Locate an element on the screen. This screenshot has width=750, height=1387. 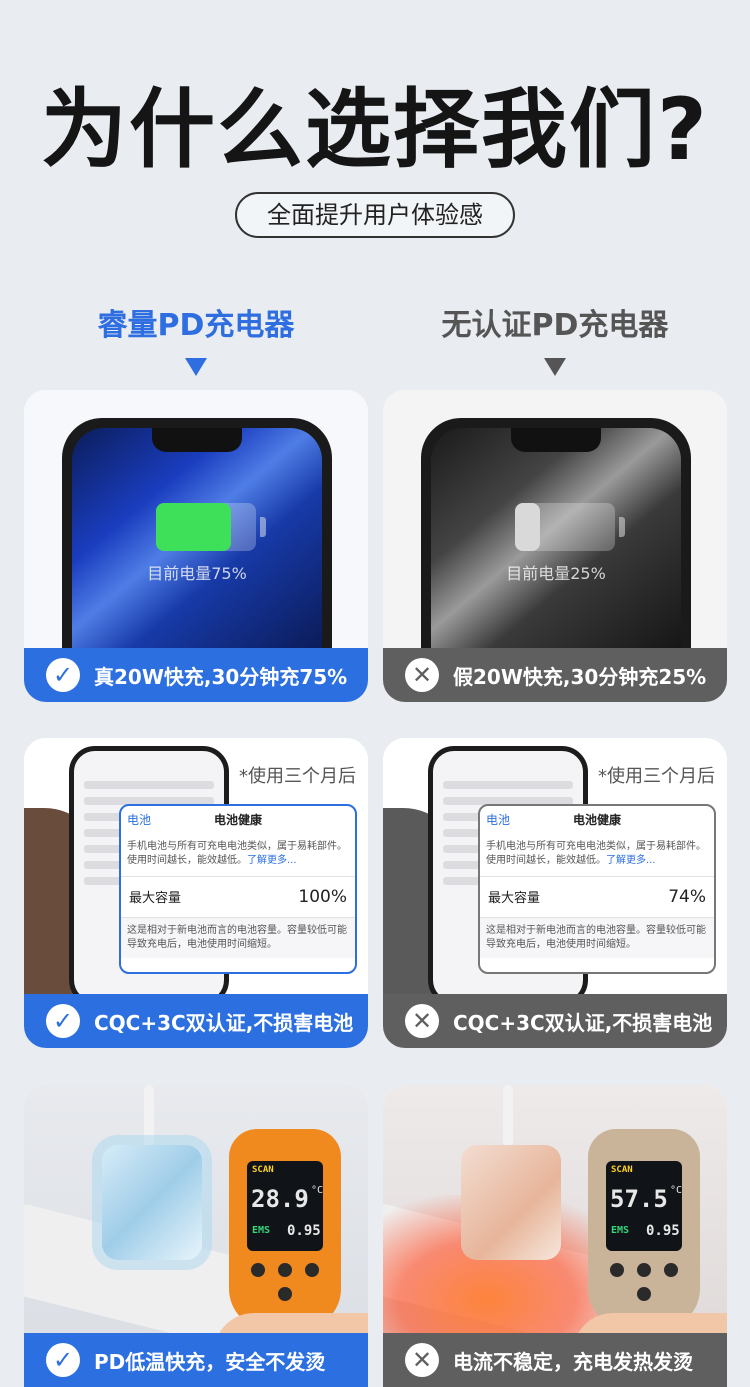
caption-bar: ✓ CQC+3C双认证,不损害电池 is located at coordinates (196, 1021).